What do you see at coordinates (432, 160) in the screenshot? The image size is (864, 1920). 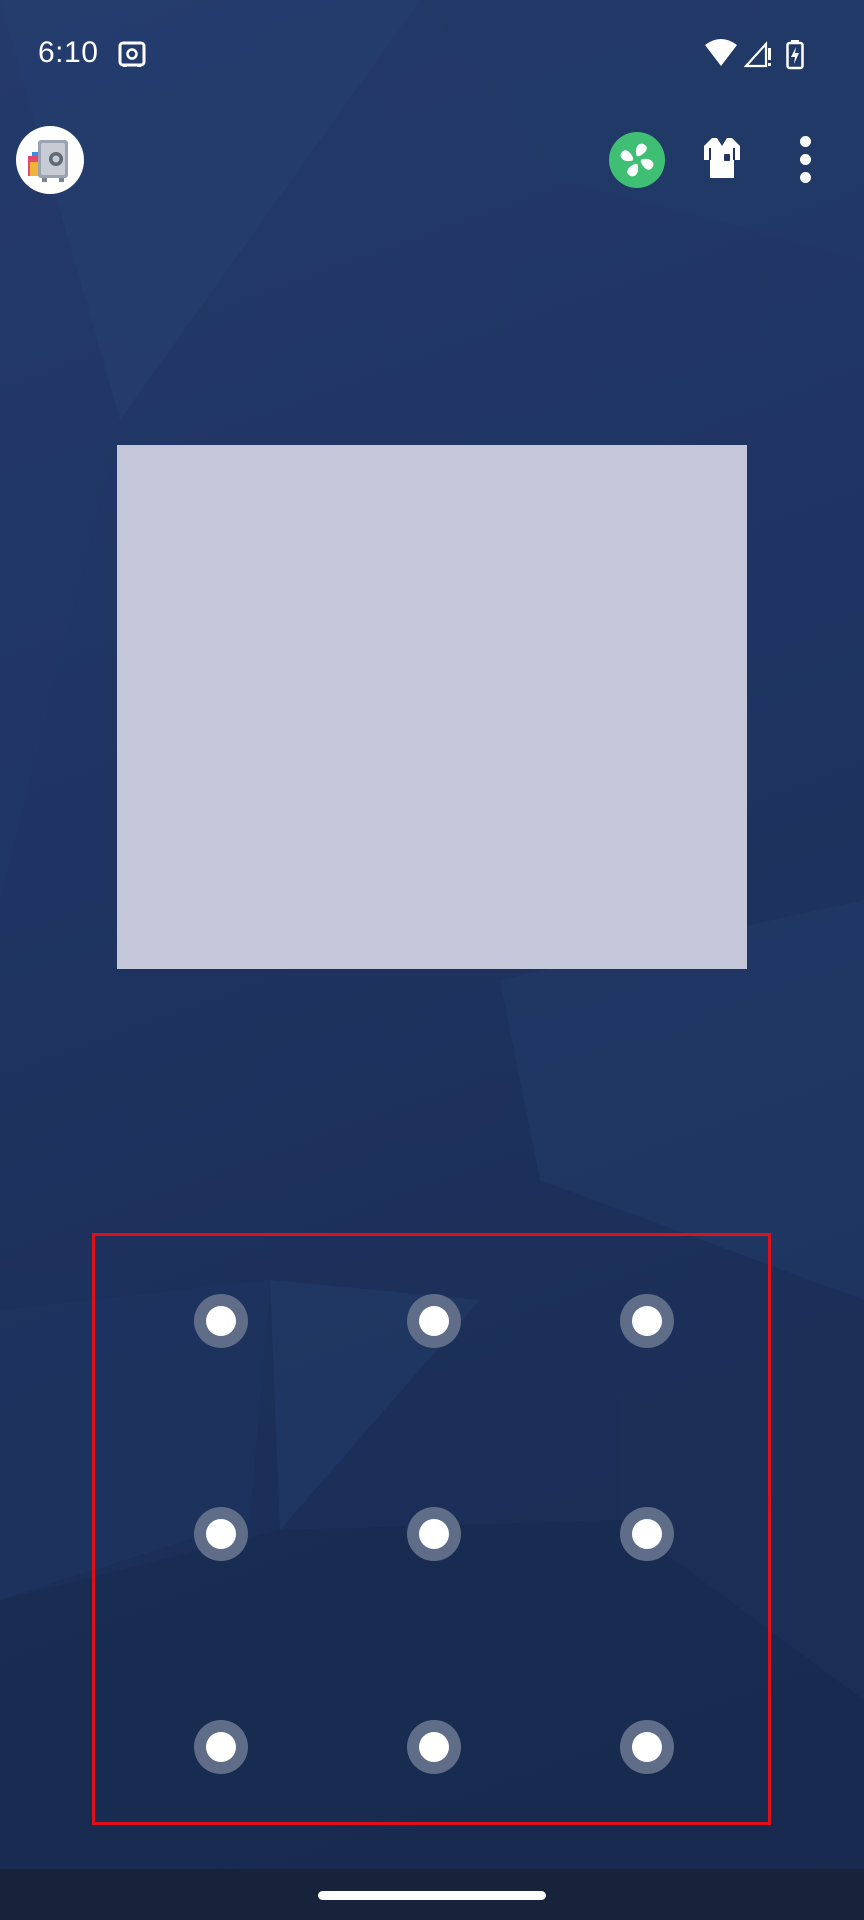 I see `top-toolbar` at bounding box center [432, 160].